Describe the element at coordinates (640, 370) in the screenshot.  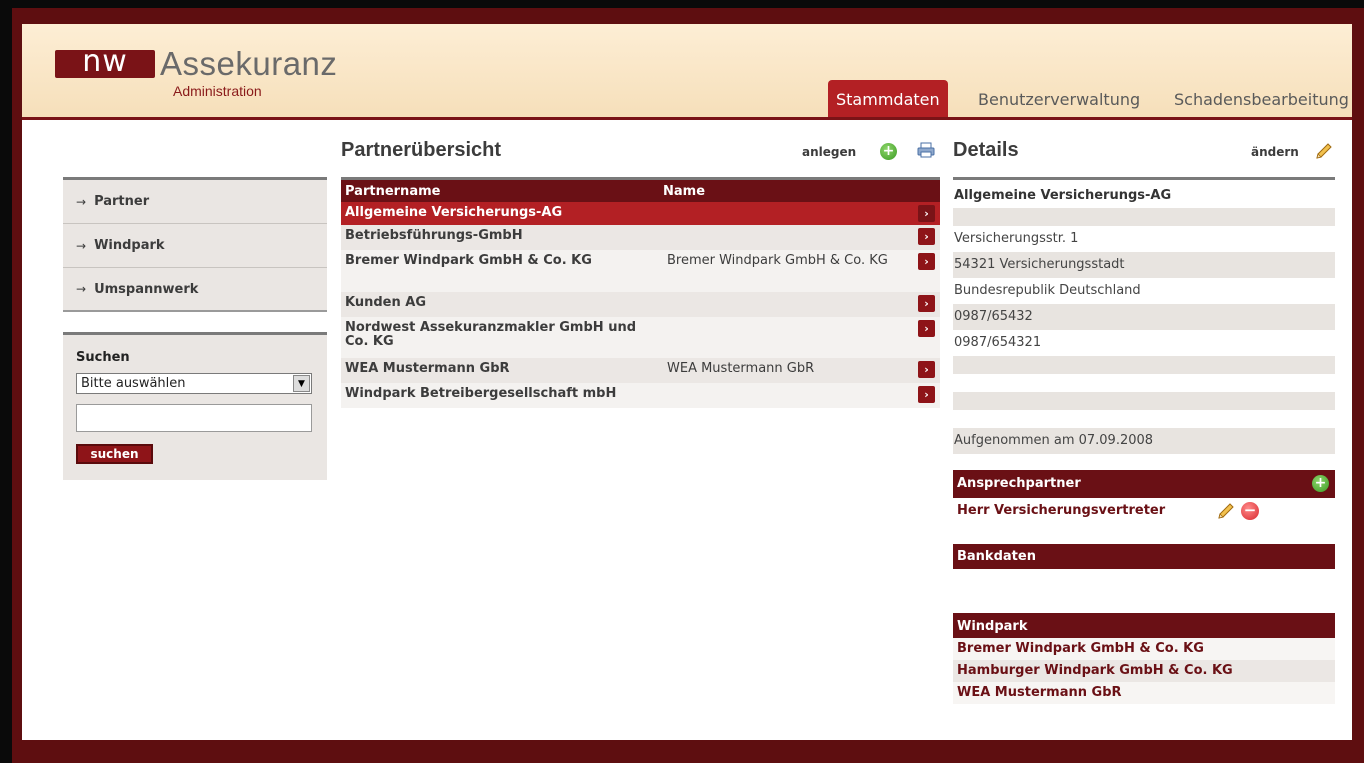
I see `table-row: WEA Mustermann GbR WEA Mustermann GbR ›` at that location.